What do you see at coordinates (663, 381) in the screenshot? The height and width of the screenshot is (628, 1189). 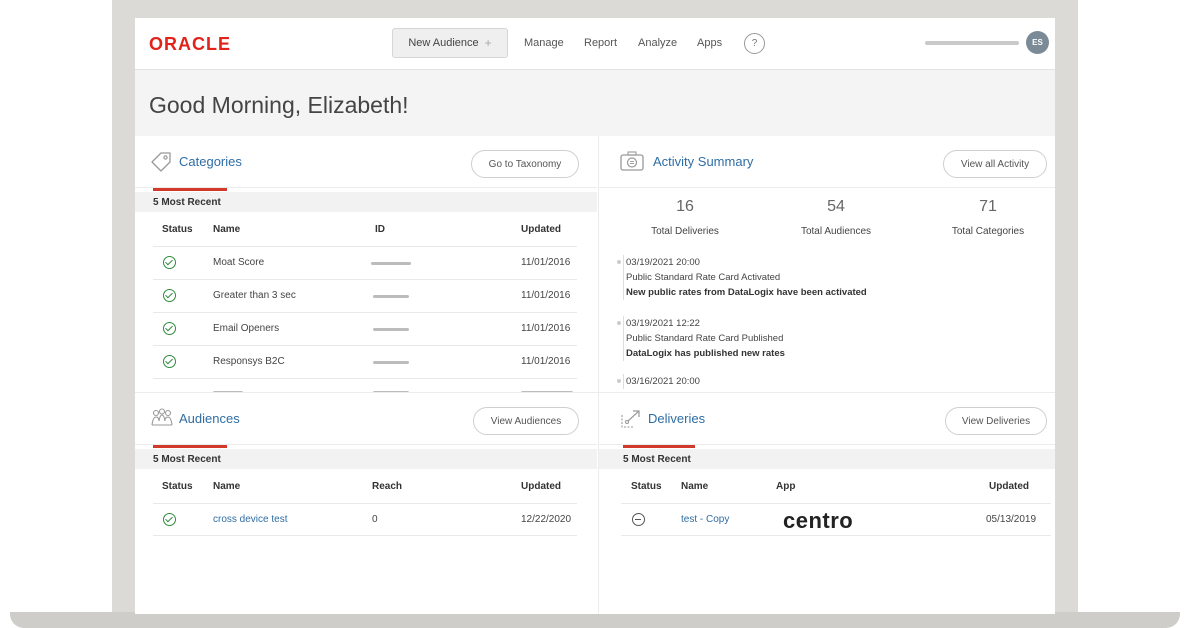 I see `event-time: 03/16/2021 20:00` at bounding box center [663, 381].